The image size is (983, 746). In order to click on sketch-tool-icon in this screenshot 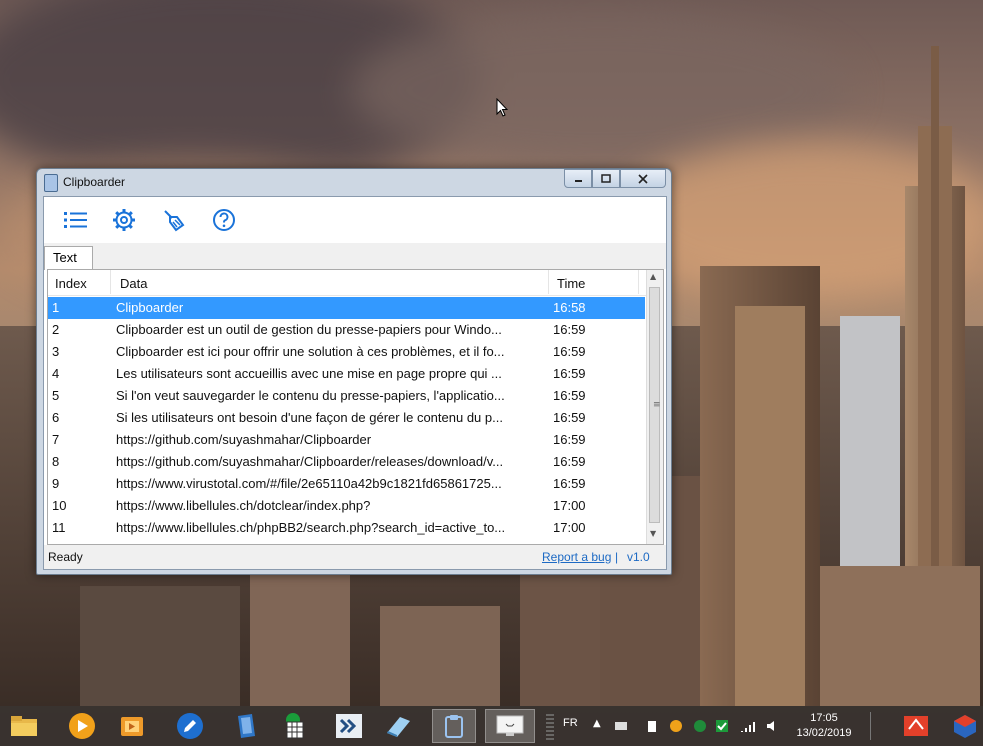, I will do `click(916, 726)`.